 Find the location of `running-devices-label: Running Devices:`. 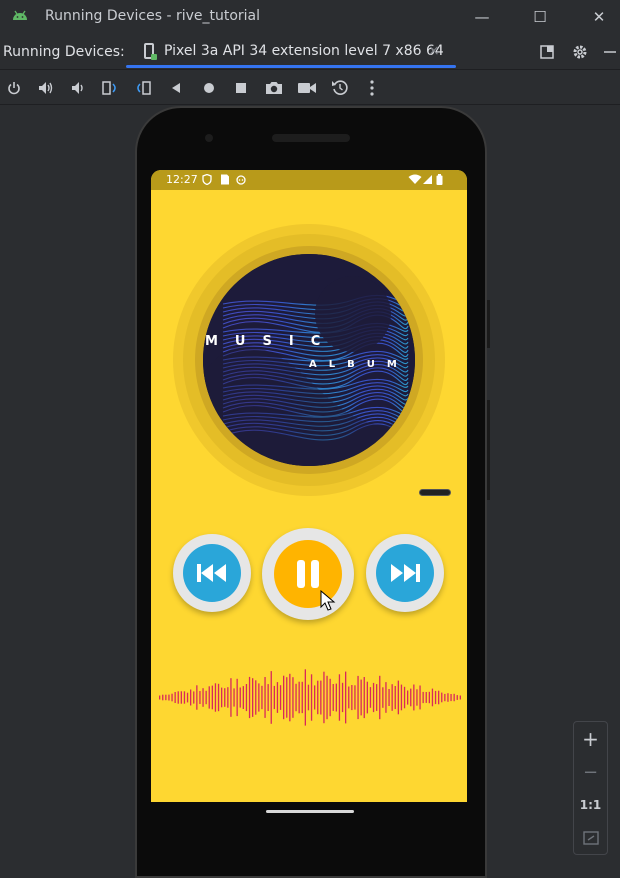

running-devices-label: Running Devices: is located at coordinates (64, 52).